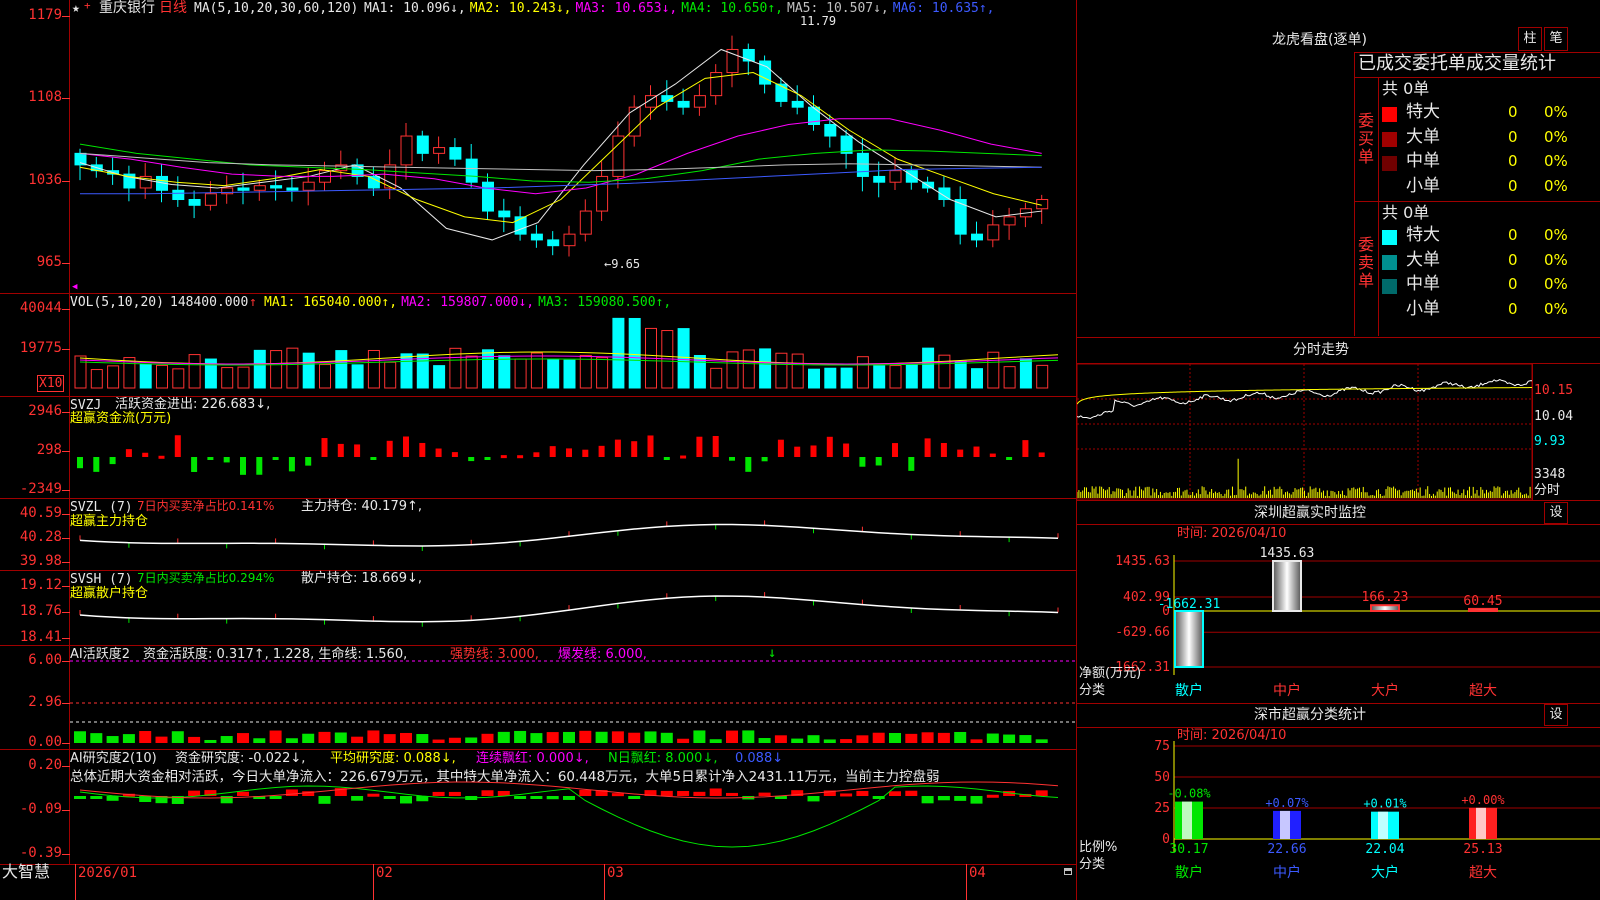 The width and height of the screenshot is (1600, 900). I want to click on bar-view-button: 柱, so click(1530, 39).